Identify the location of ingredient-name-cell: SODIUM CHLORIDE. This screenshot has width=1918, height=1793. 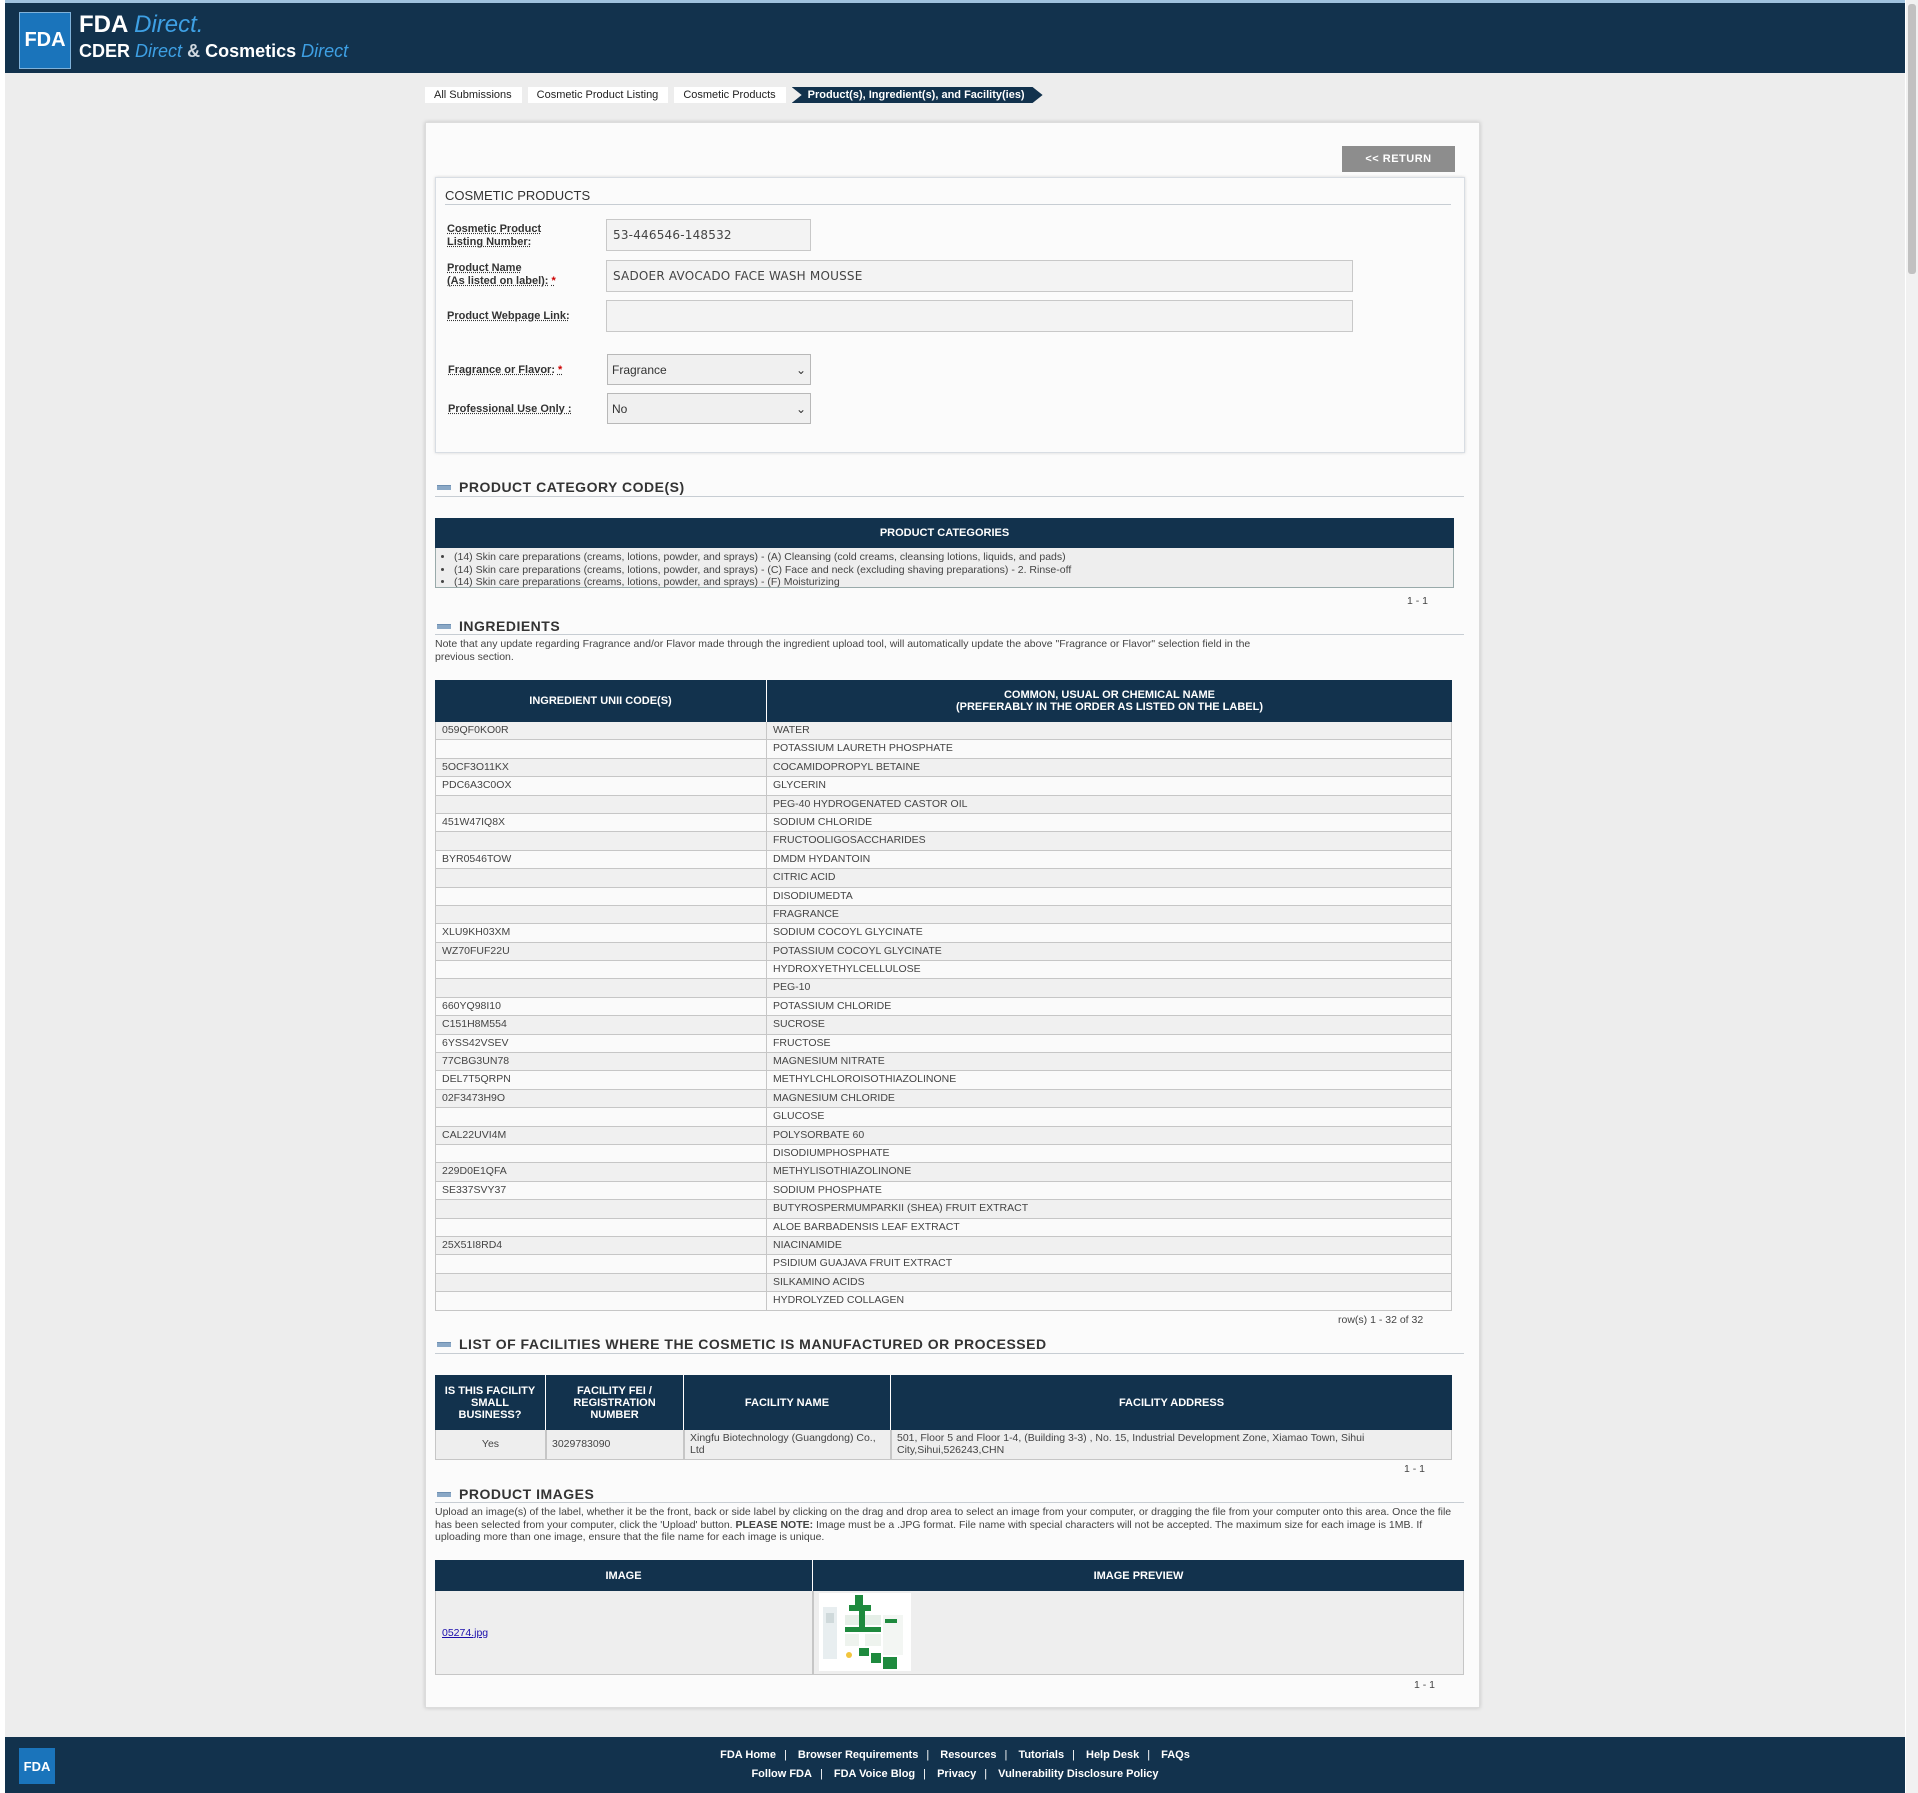
(1109, 823).